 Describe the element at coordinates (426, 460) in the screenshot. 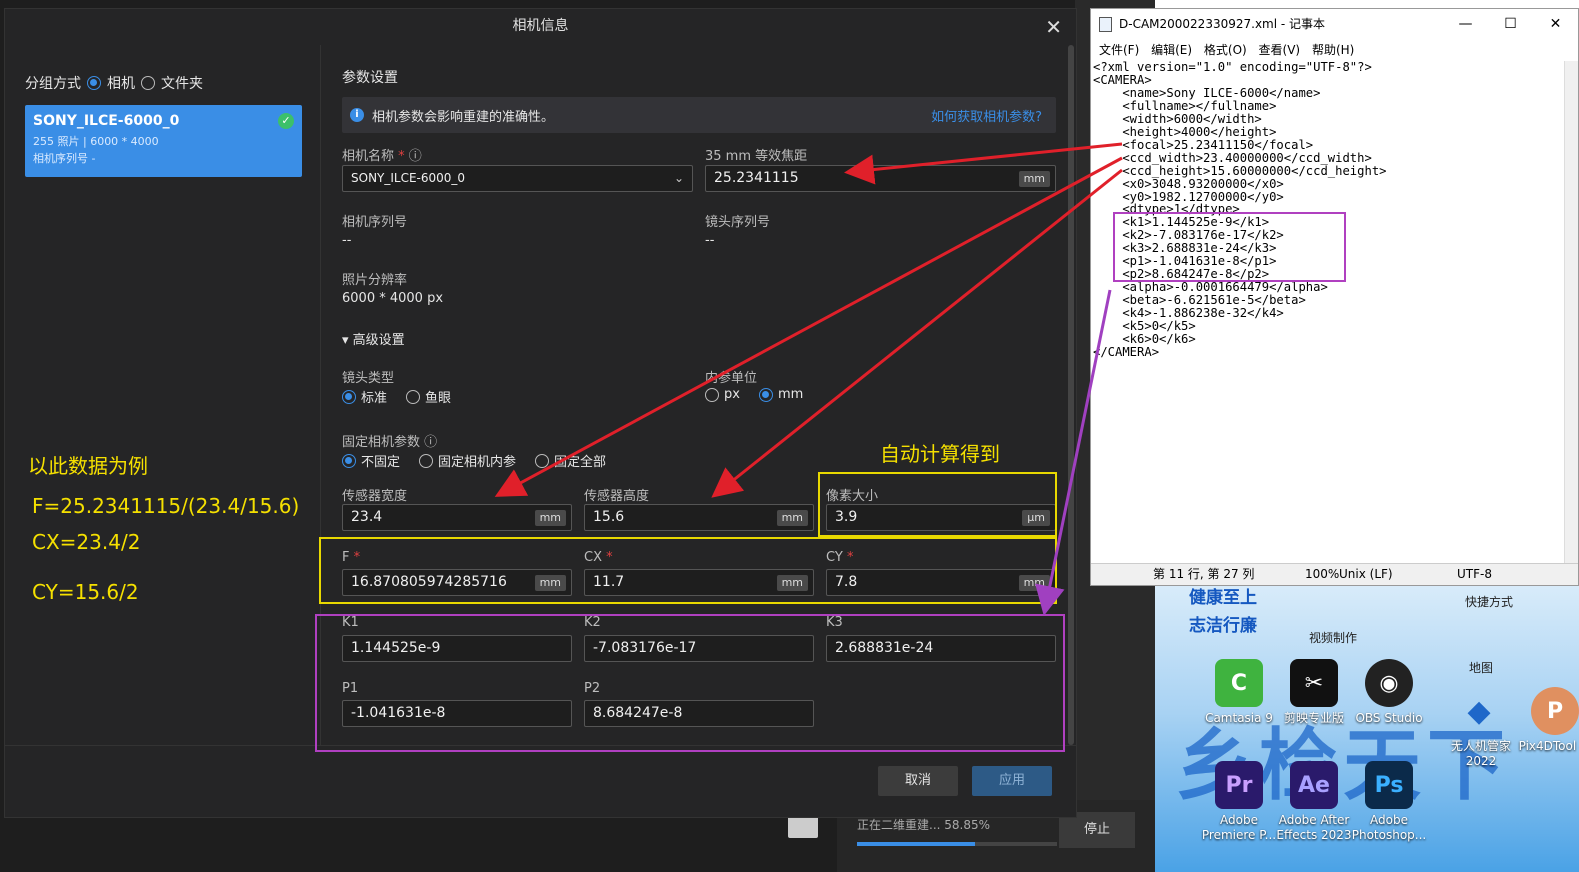

I see `fix-intrinsic-radio` at that location.